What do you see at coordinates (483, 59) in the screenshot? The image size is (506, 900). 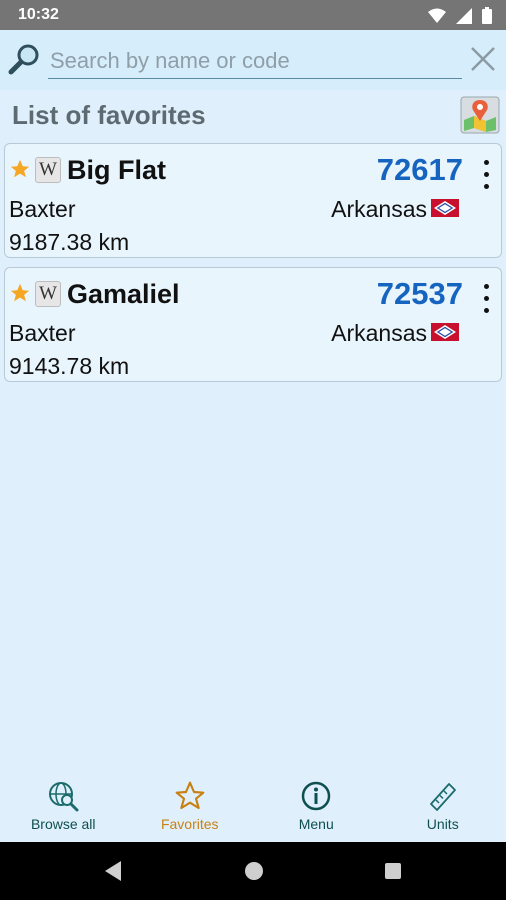 I see `close-icon` at bounding box center [483, 59].